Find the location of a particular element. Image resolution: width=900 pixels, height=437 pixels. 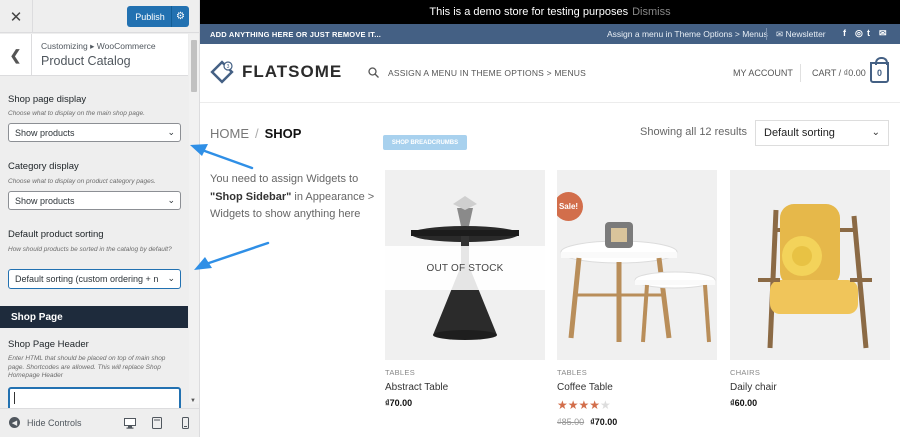

mobile-preview-icon is located at coordinates (185, 423).